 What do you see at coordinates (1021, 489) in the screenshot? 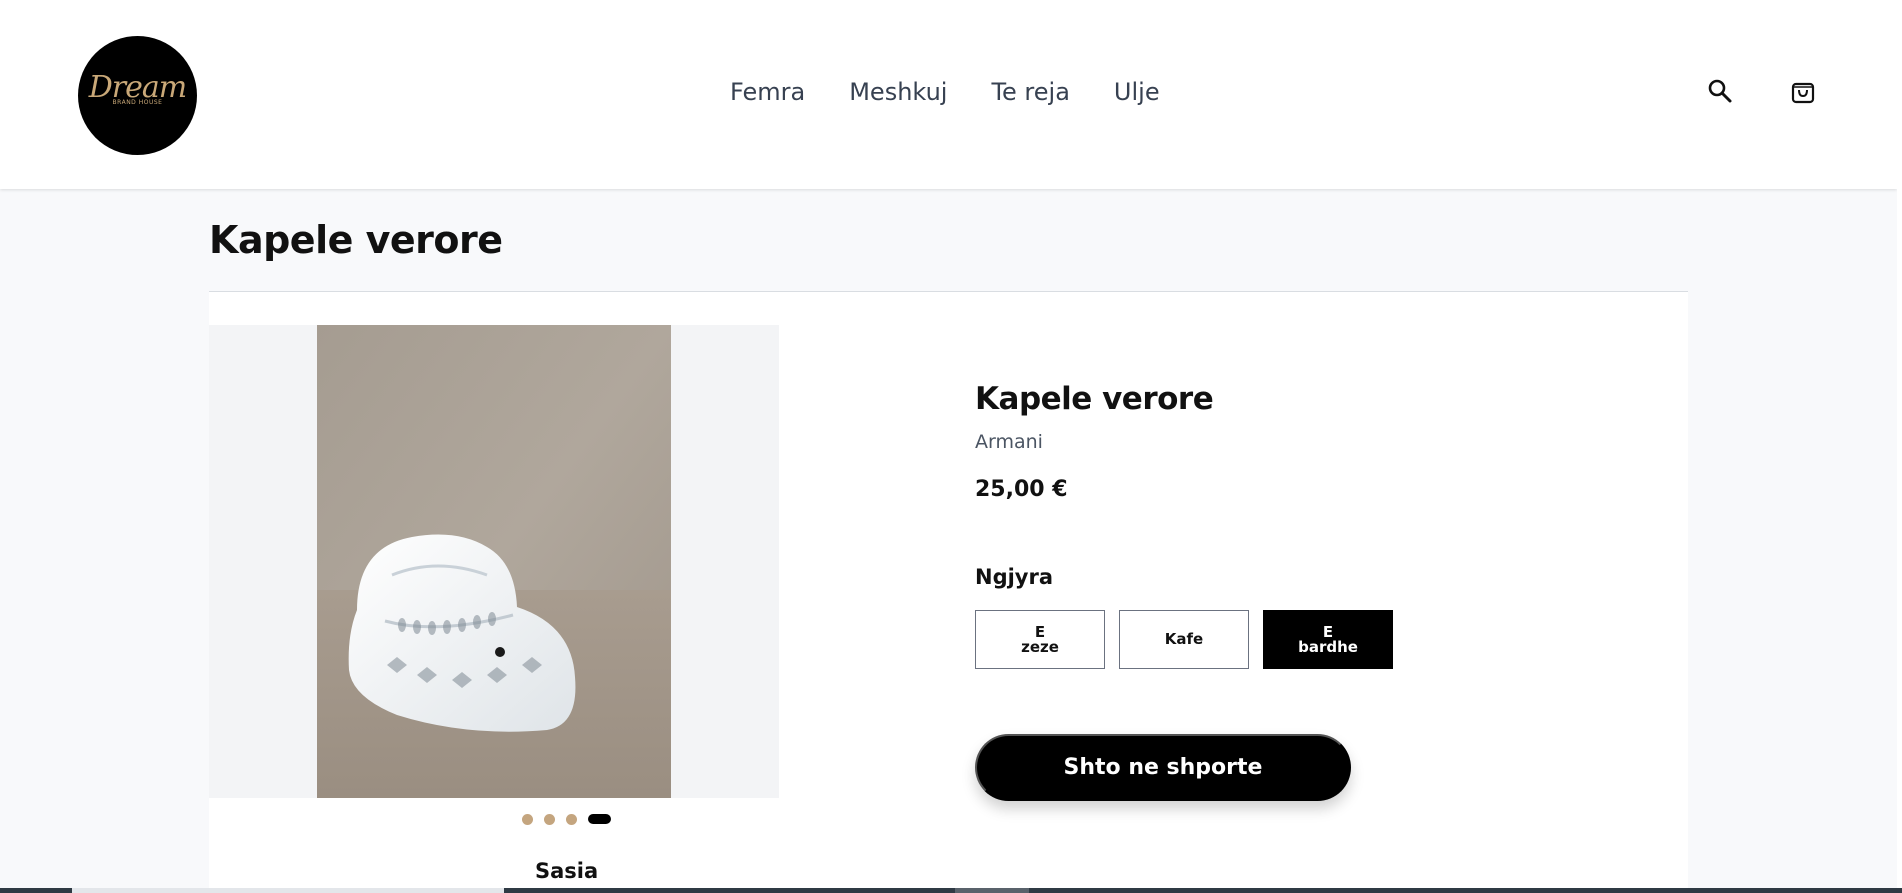
I see `product-price: 25,00 €` at bounding box center [1021, 489].